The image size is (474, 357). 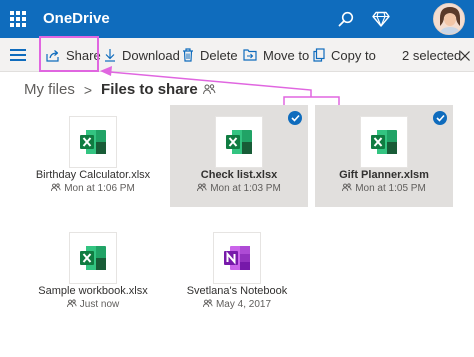 What do you see at coordinates (449, 19) in the screenshot?
I see `user-avatar` at bounding box center [449, 19].